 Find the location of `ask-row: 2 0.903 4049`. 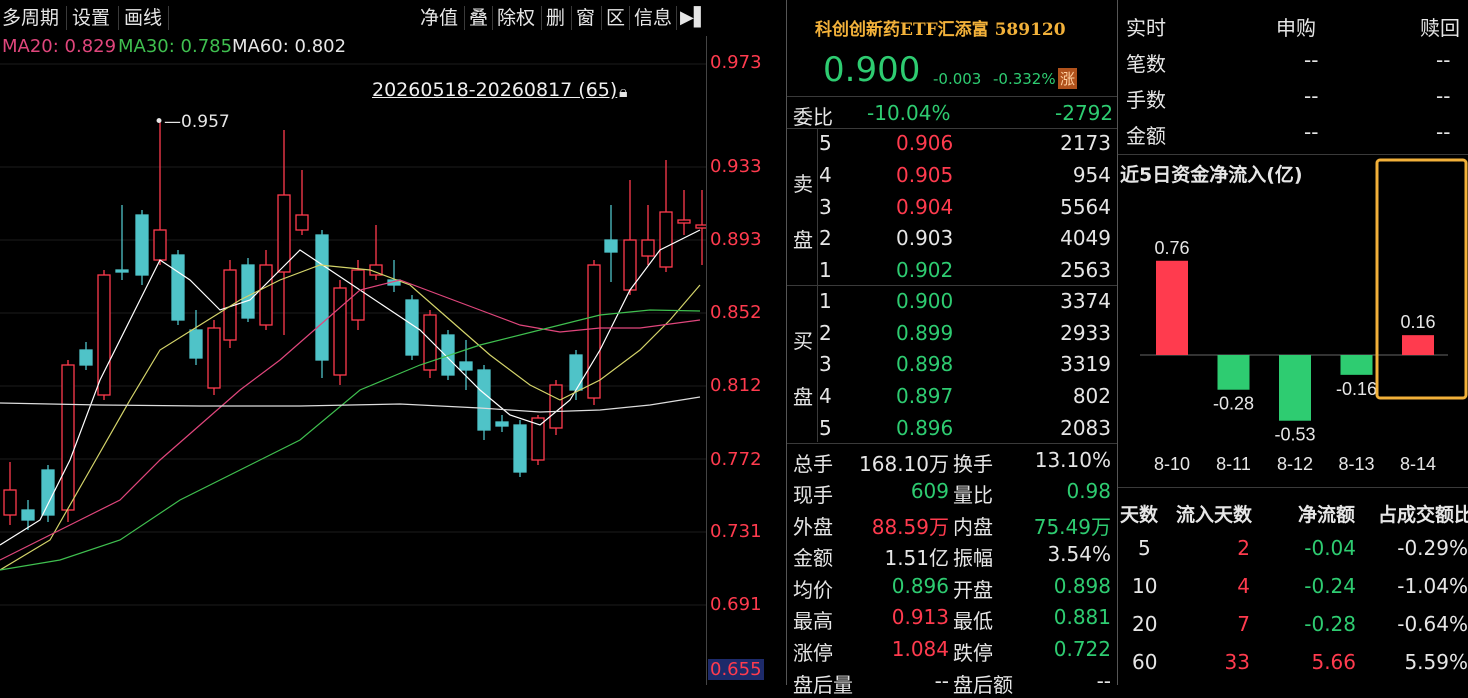

ask-row: 2 0.903 4049 is located at coordinates (952, 238).